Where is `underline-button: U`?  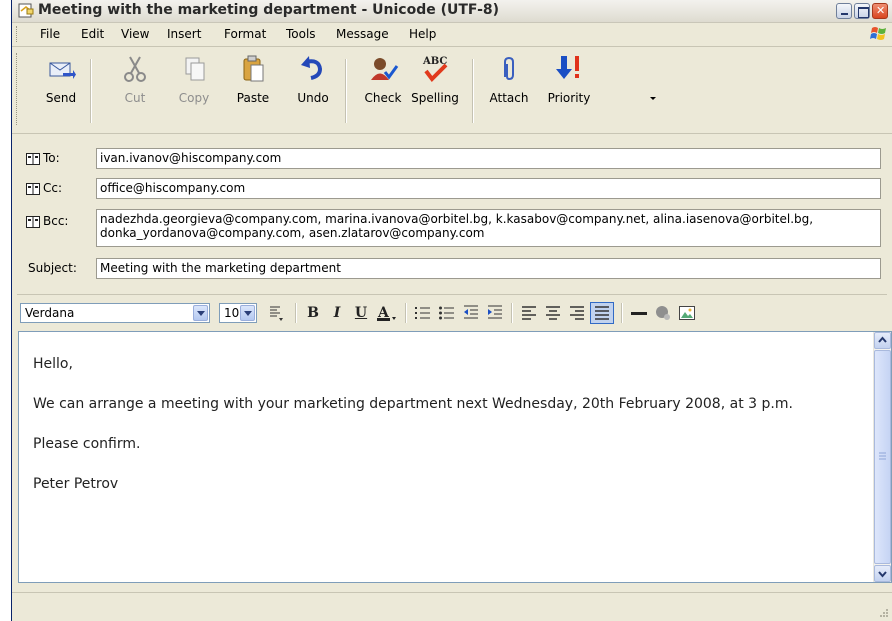 underline-button: U is located at coordinates (361, 313).